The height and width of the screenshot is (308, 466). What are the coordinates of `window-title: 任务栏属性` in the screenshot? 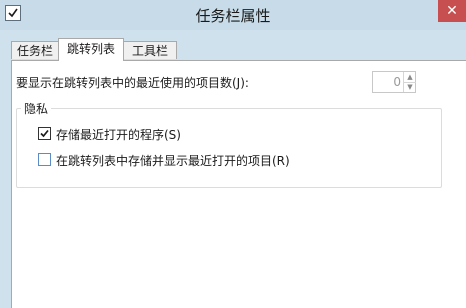 It's located at (233, 16).